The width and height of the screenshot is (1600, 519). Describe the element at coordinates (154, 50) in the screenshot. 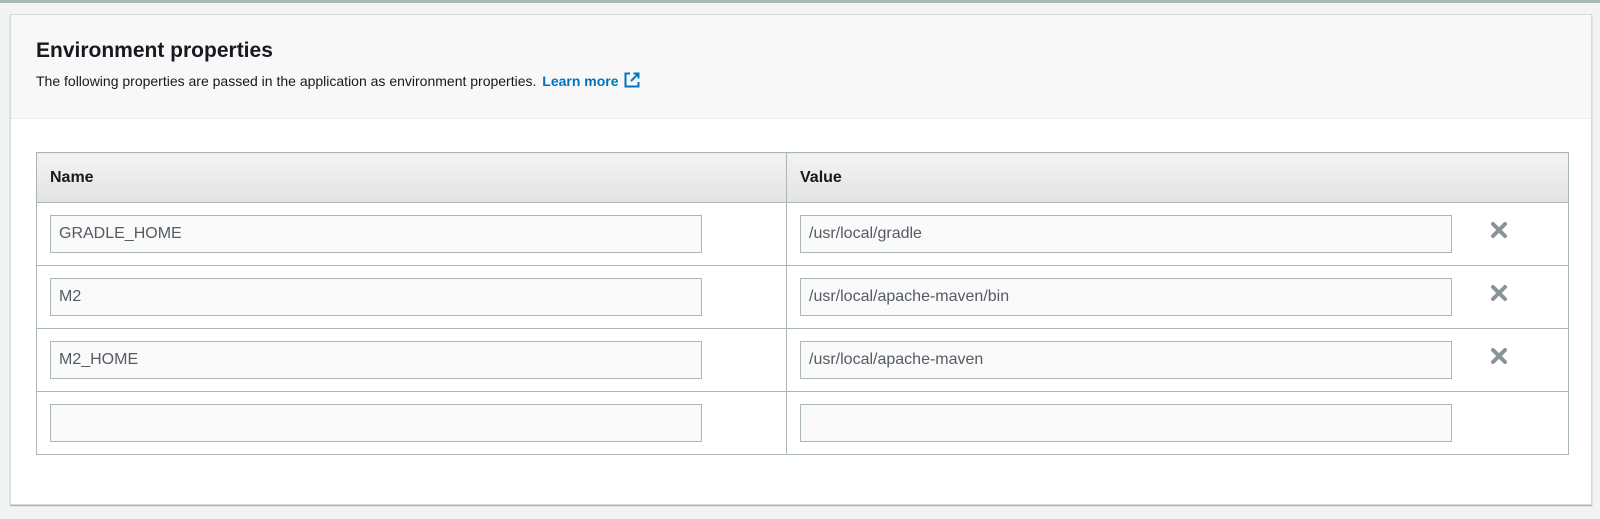

I see `panel-title: Environment properties` at that location.